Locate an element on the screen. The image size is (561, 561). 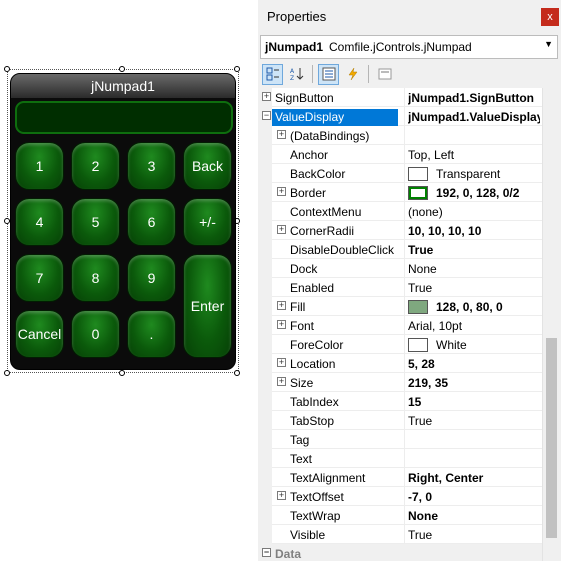
key-3: 3 is located at coordinates (151, 166).